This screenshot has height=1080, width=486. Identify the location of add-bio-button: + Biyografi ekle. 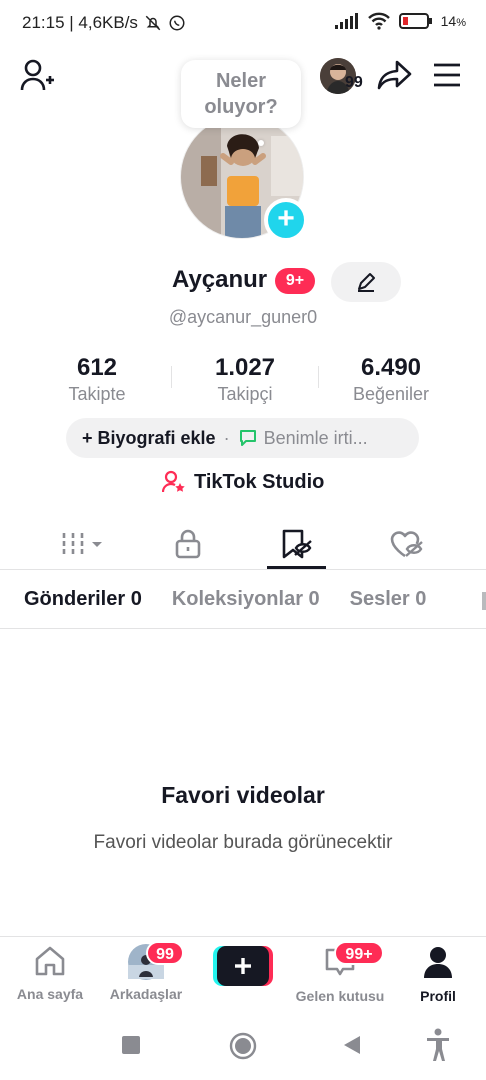
(149, 438).